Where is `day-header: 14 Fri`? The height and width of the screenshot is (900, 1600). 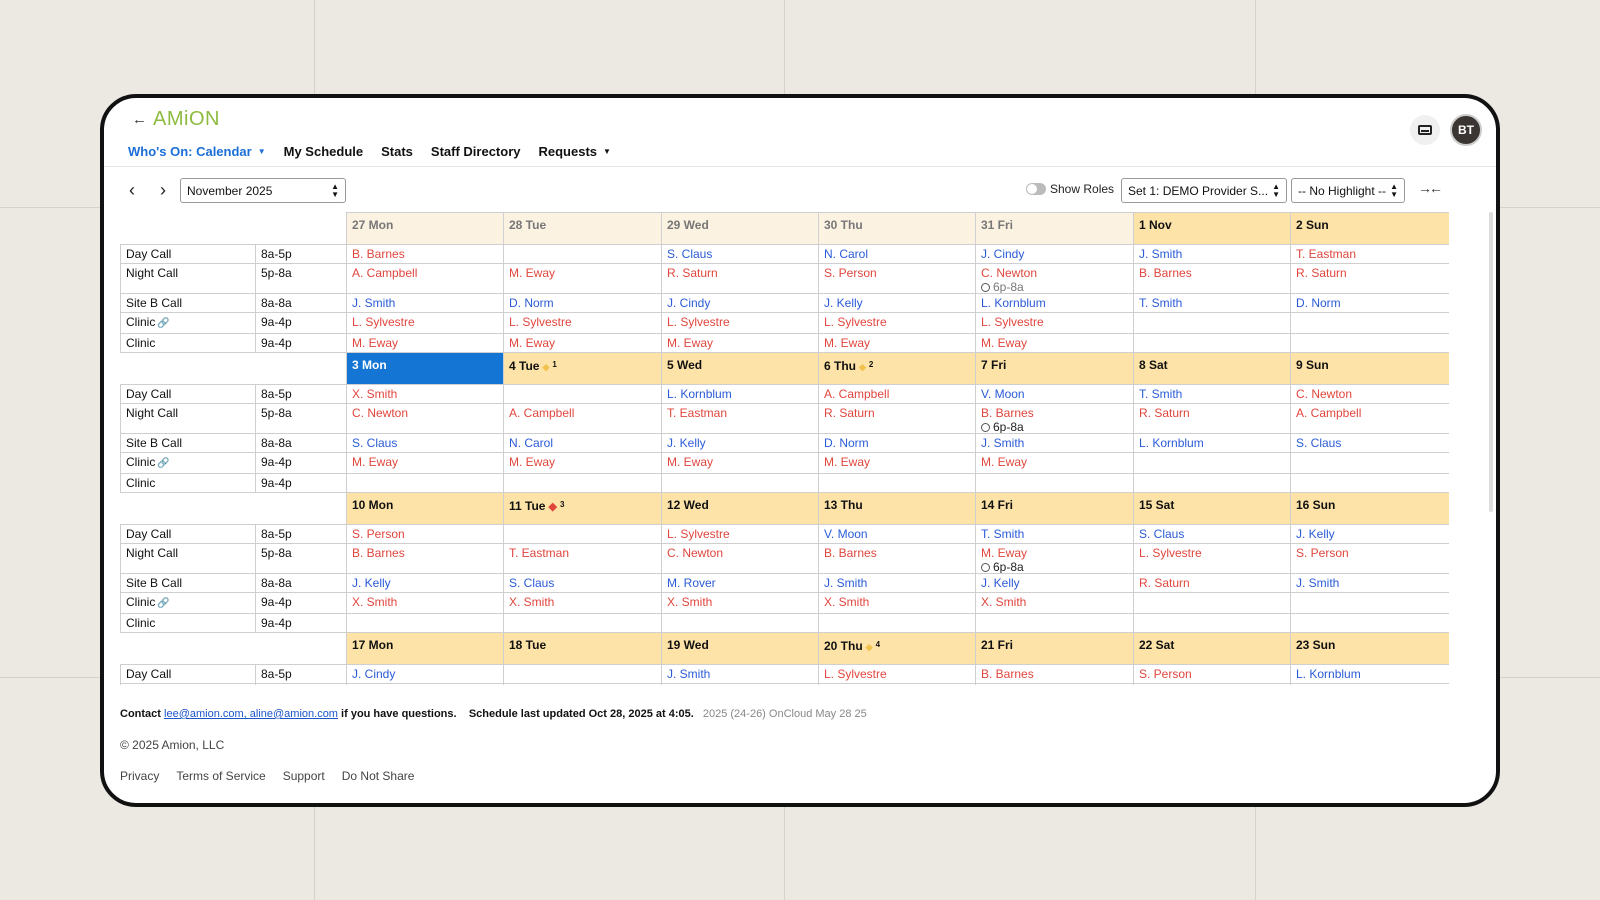 day-header: 14 Fri is located at coordinates (1054, 508).